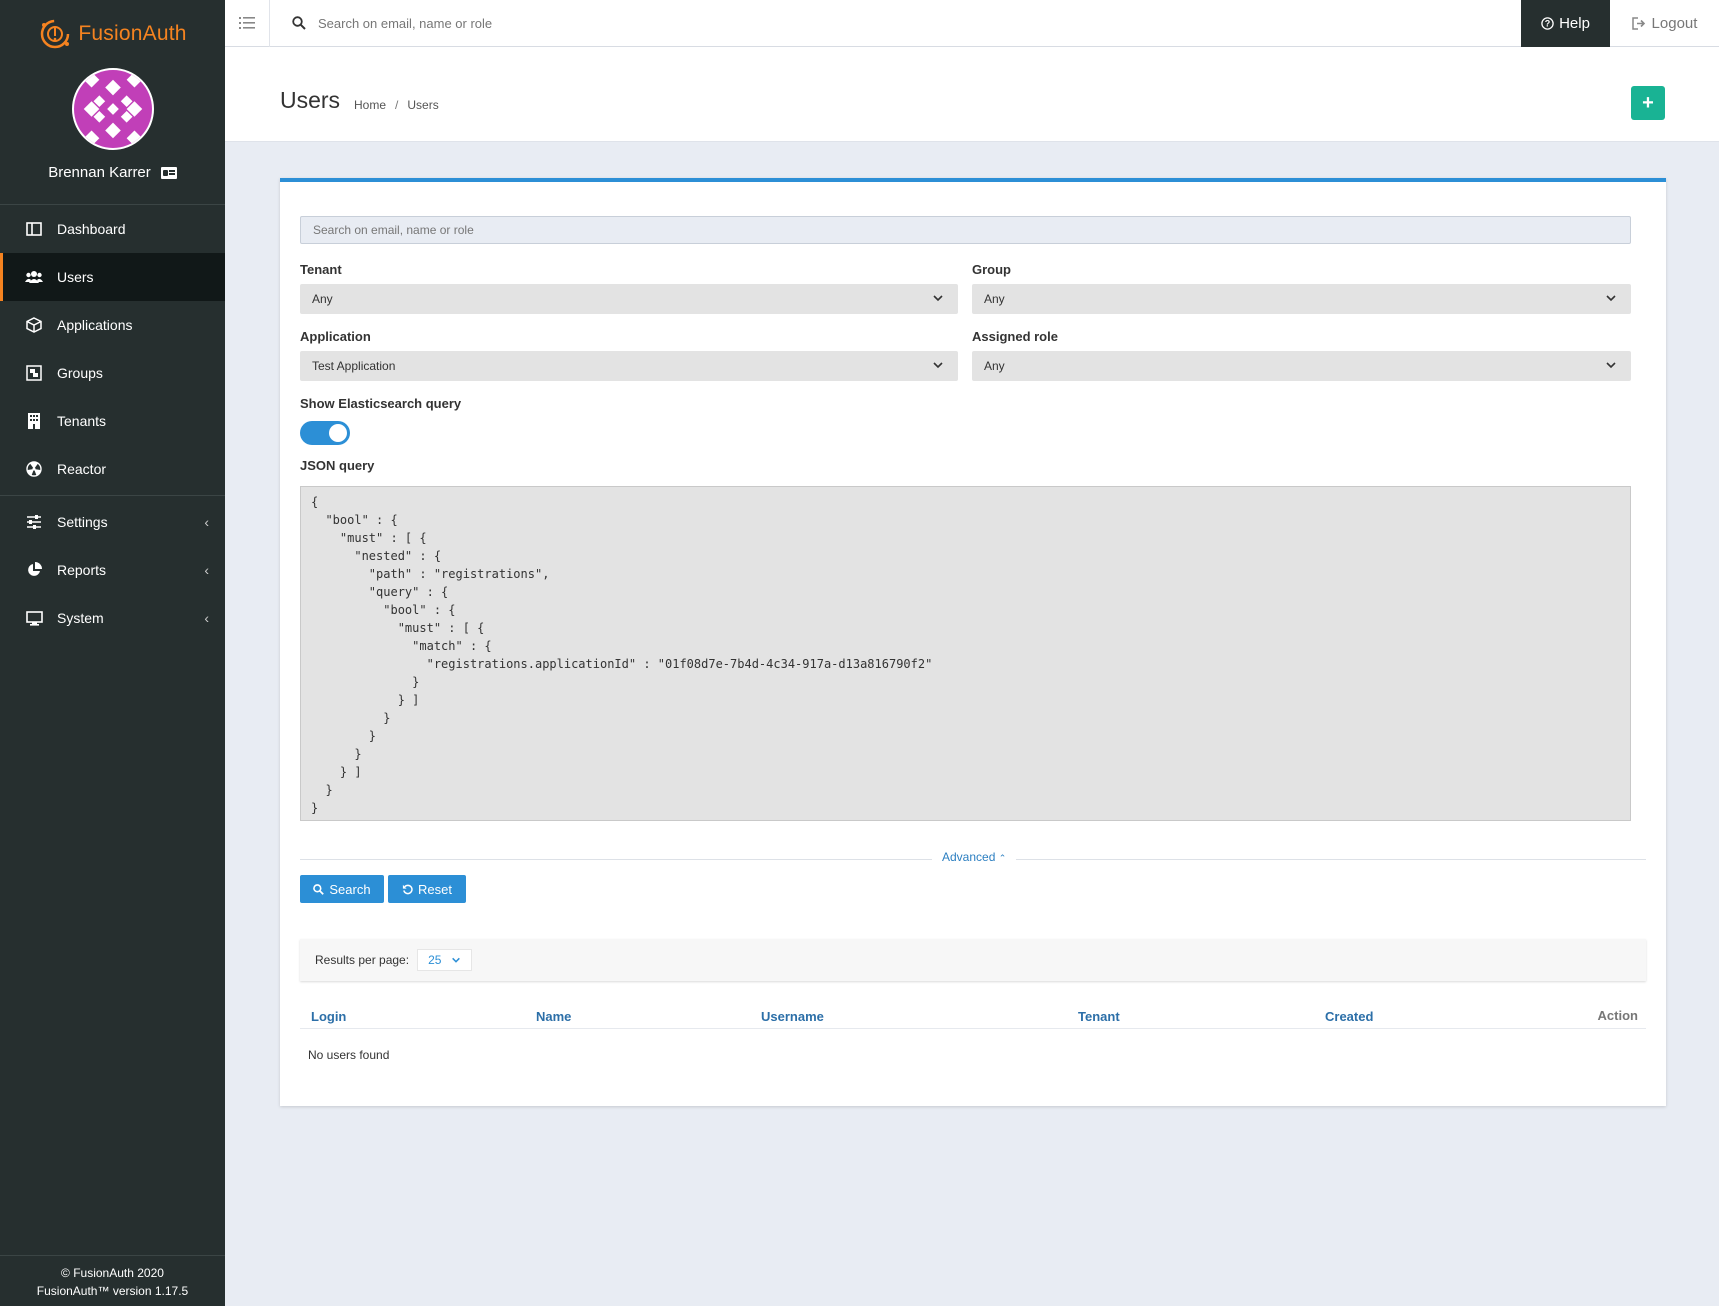 The width and height of the screenshot is (1719, 1306). I want to click on sliders-icon, so click(34, 522).